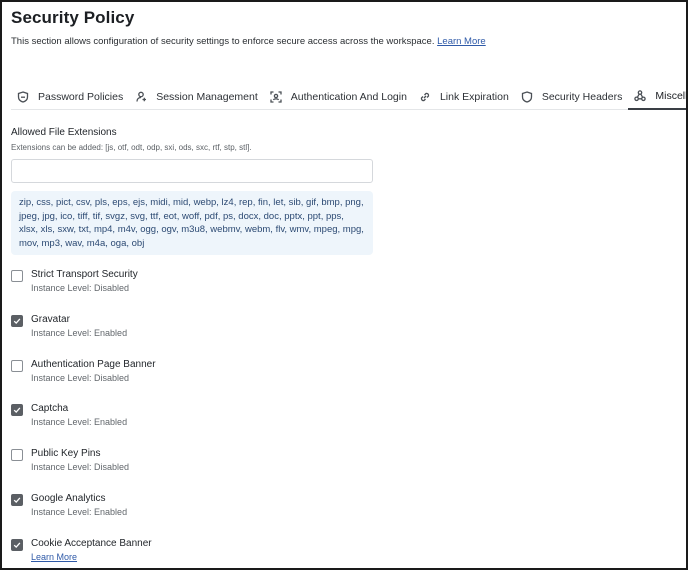  I want to click on tab-authentication-and-login: Authentication And Login, so click(338, 96).